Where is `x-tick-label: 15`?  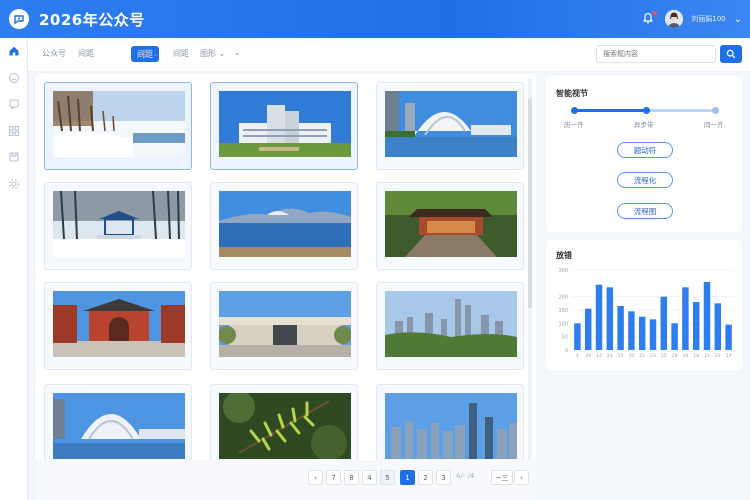
x-tick-label: 15 is located at coordinates (621, 356).